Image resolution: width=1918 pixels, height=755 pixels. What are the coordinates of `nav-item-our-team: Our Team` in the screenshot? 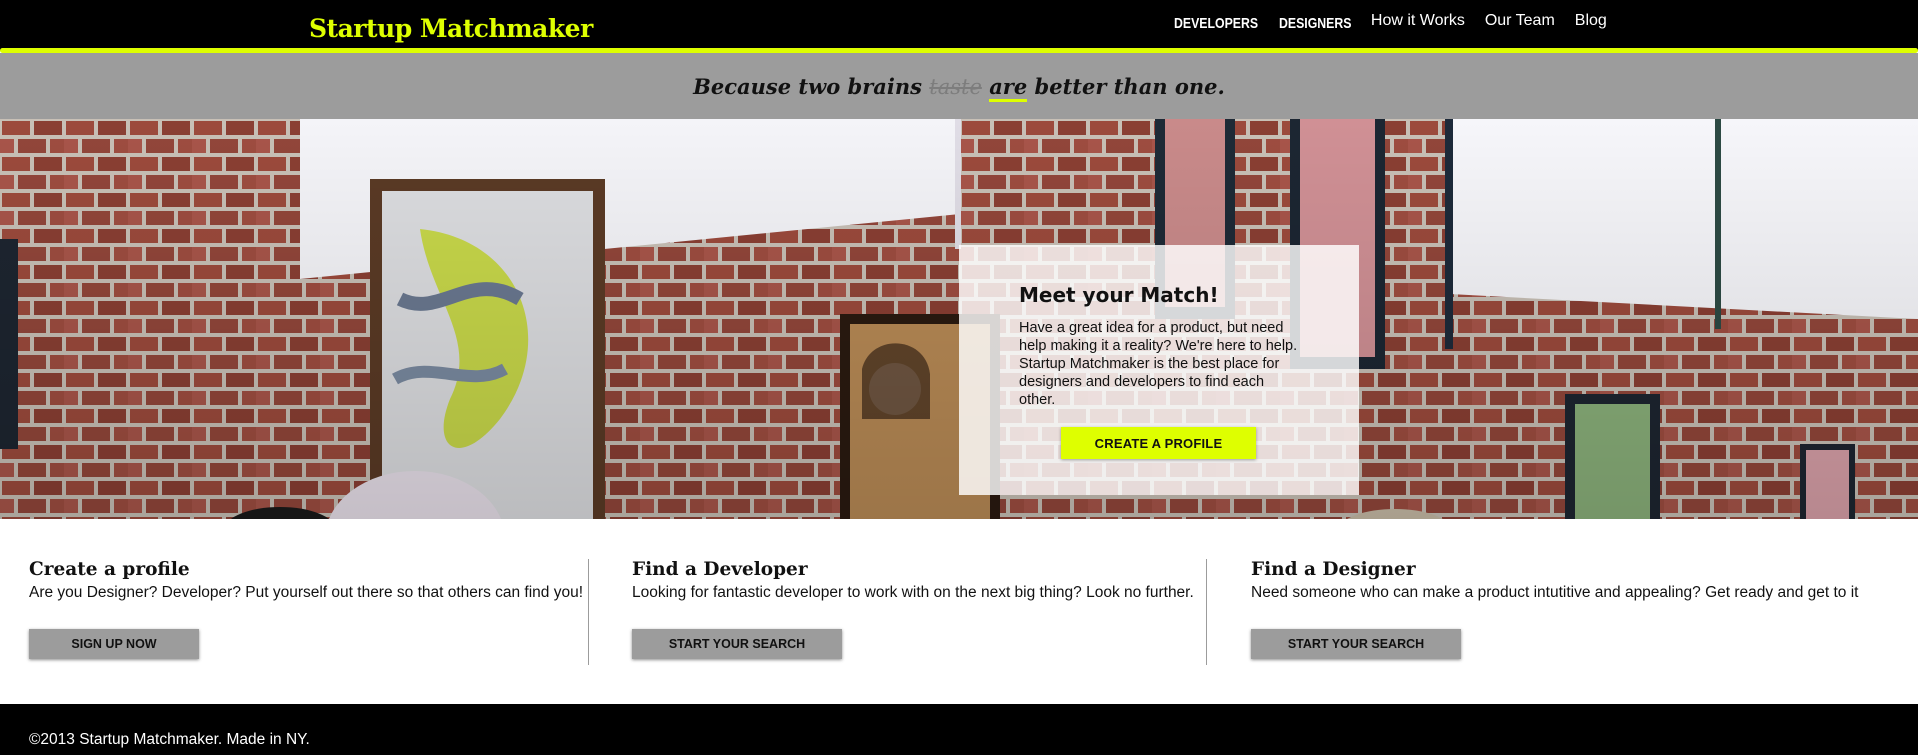 It's located at (1520, 21).